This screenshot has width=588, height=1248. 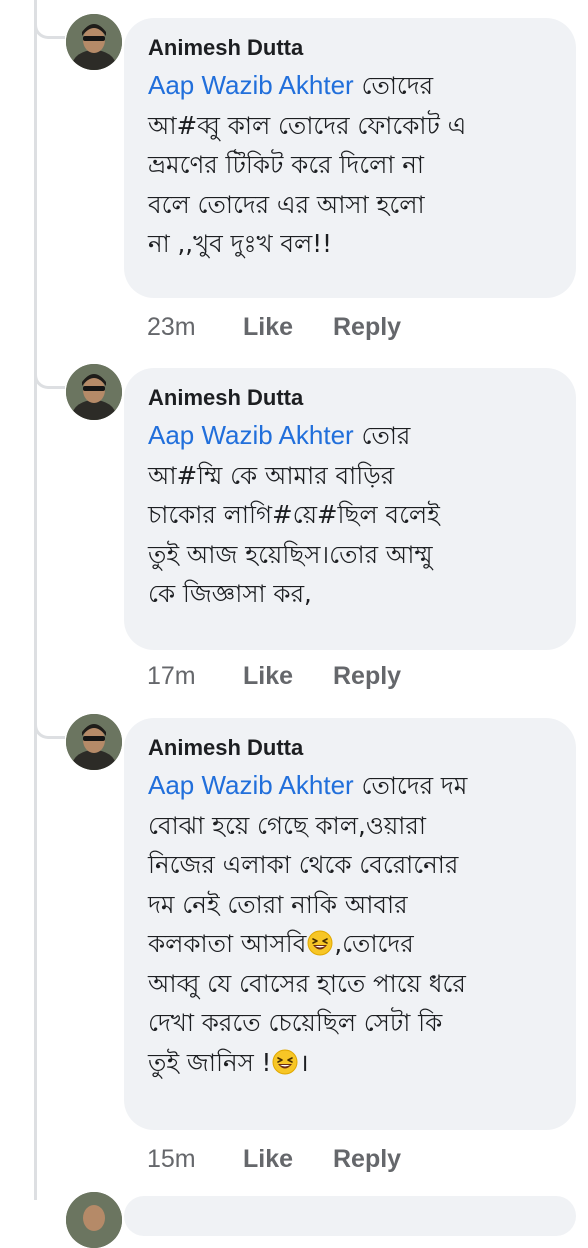 What do you see at coordinates (240, 243) in the screenshot?
I see `comment-text-line: না ,,খুব দুঃখ বল!!` at bounding box center [240, 243].